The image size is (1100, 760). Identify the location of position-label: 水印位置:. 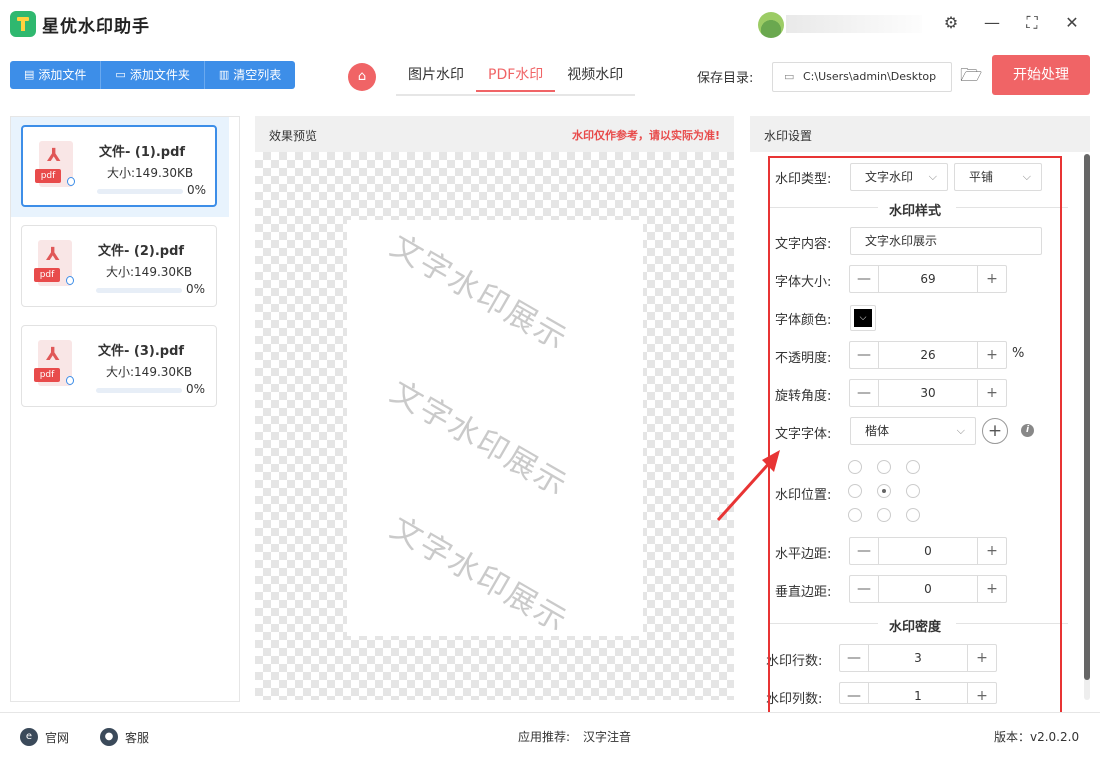
(803, 495).